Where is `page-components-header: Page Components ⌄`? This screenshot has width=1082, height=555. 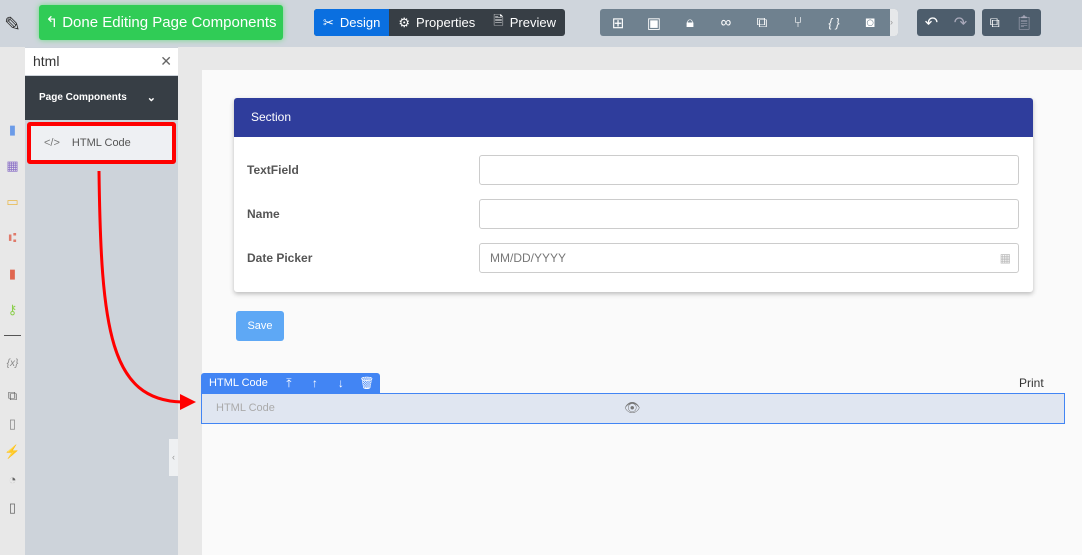 page-components-header: Page Components ⌄ is located at coordinates (101, 98).